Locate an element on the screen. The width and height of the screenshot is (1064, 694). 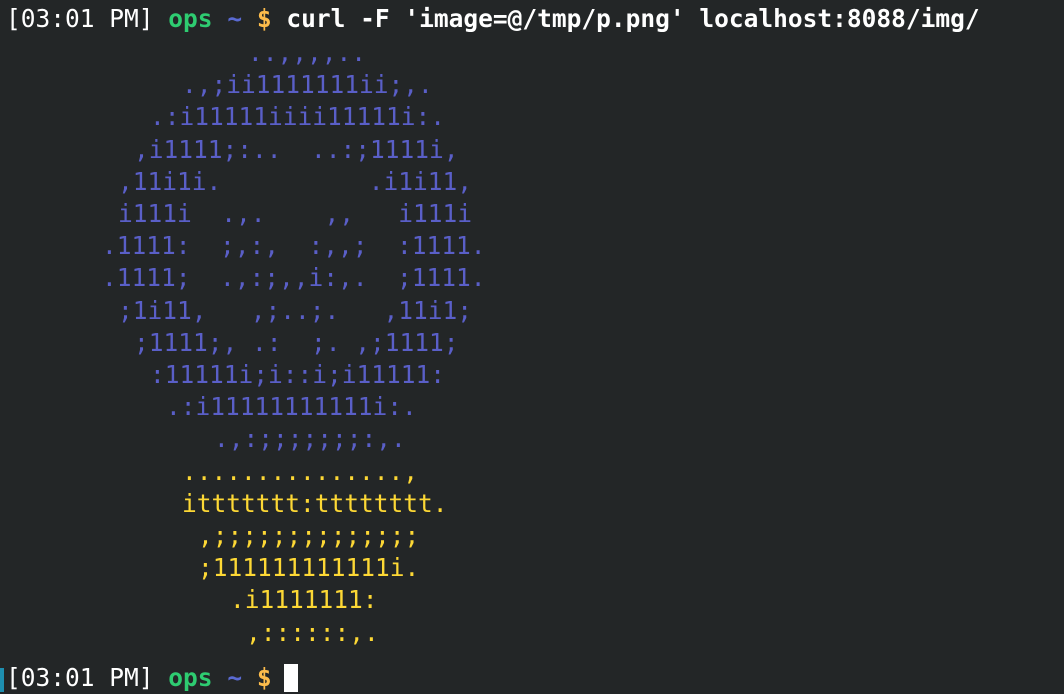
ascii-art-row: ;1i11, ,;..;. ,11i1; is located at coordinates (295, 310).